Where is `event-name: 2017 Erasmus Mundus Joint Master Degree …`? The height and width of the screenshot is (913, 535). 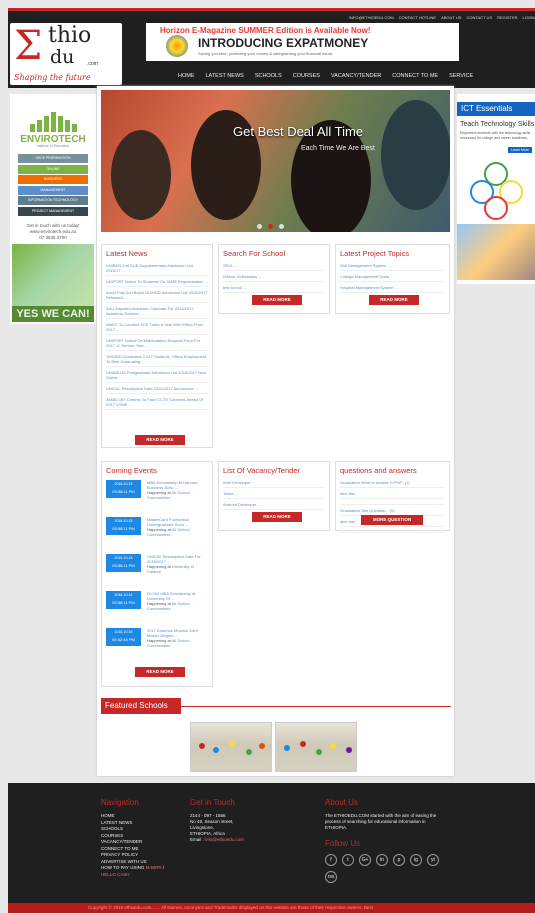 event-name: 2017 Erasmus Mundus Joint Master Degree … is located at coordinates (177, 633).